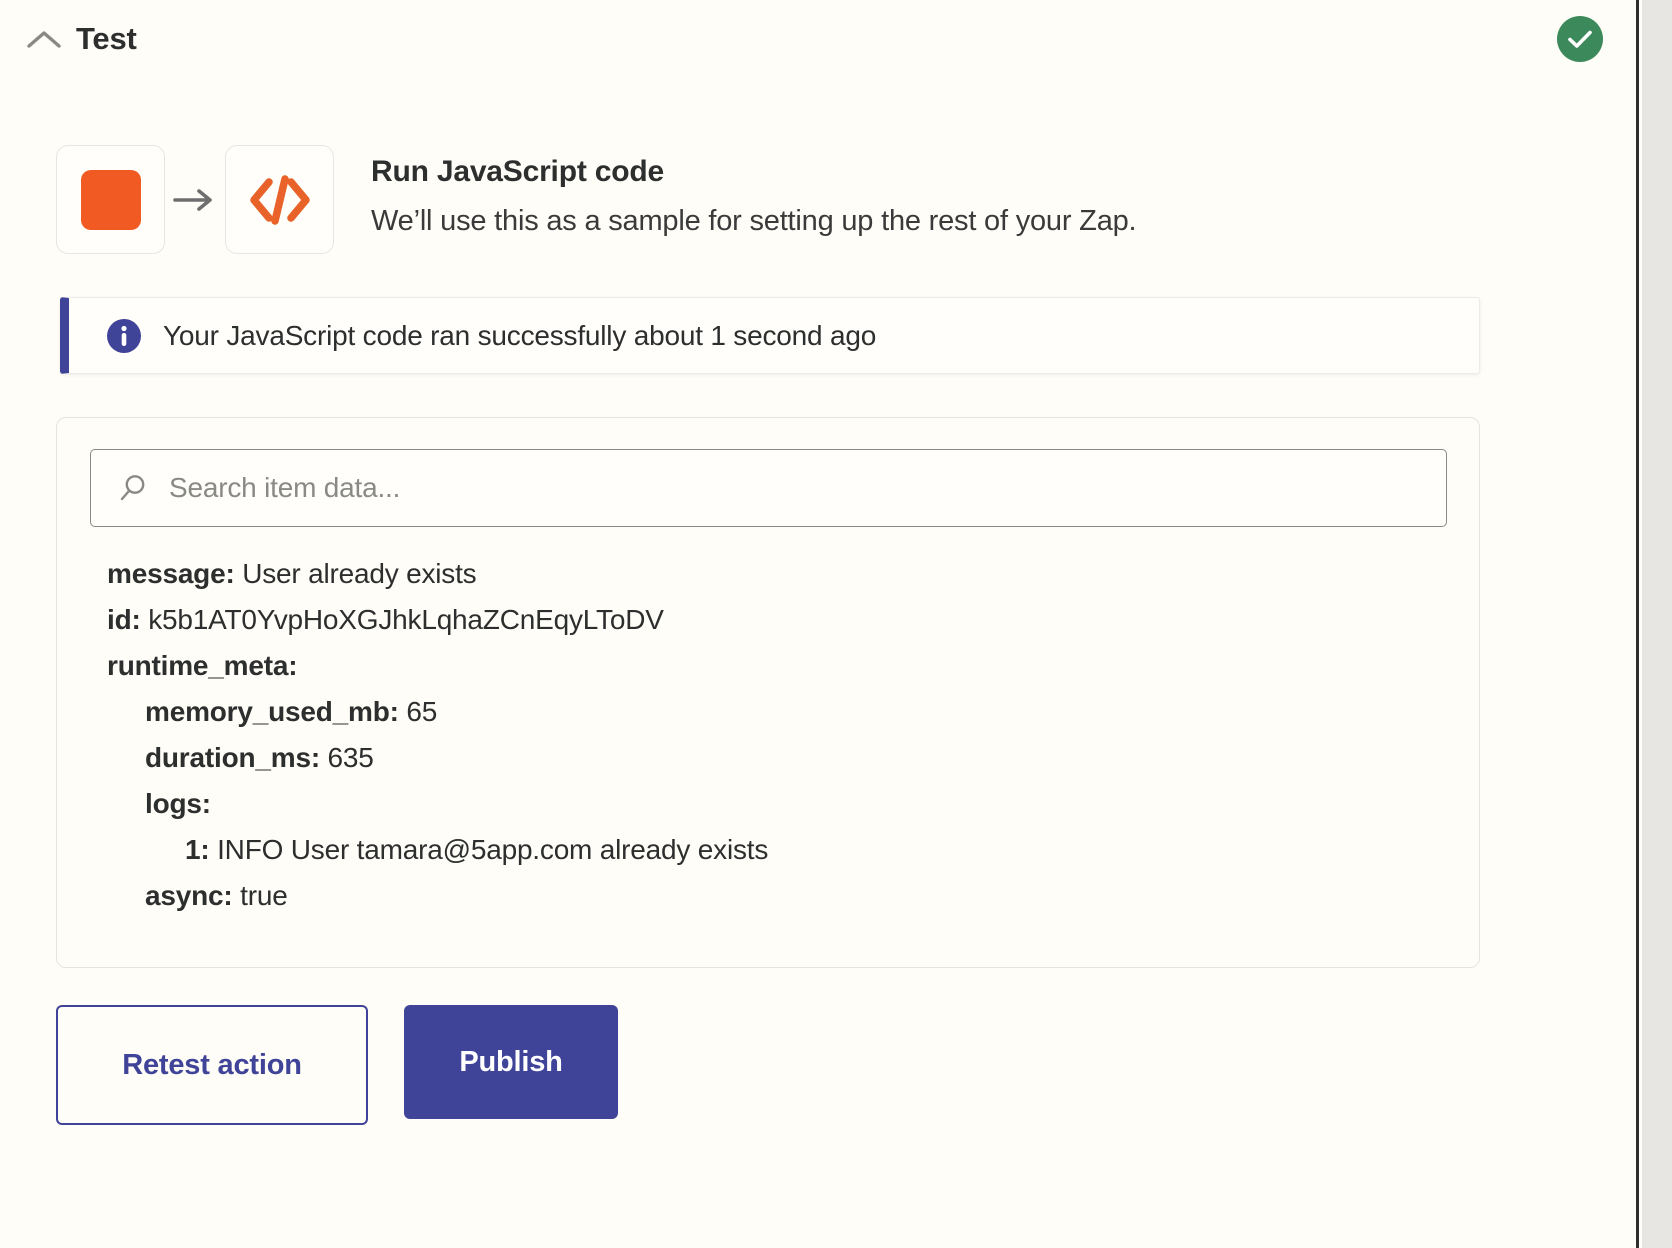  I want to click on page-title: Test, so click(106, 38).